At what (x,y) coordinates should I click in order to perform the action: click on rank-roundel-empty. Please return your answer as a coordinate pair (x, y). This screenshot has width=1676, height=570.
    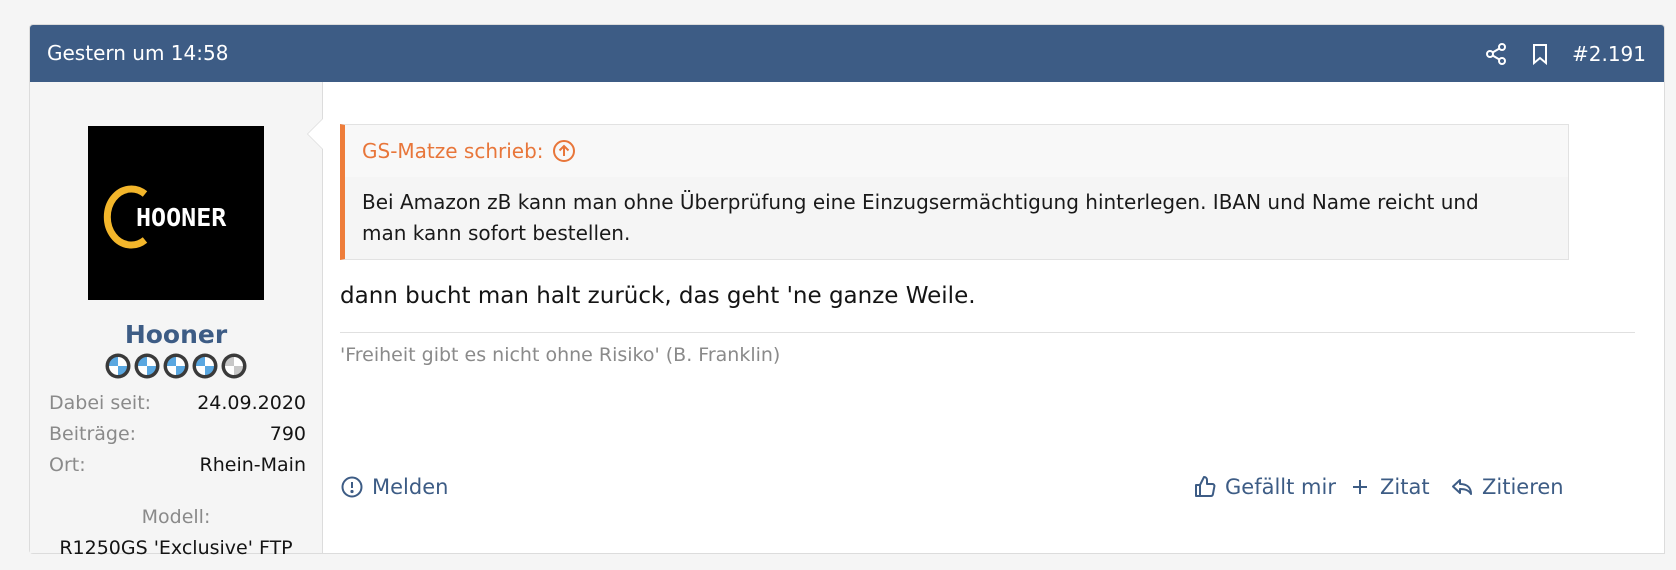
    Looking at the image, I should click on (234, 366).